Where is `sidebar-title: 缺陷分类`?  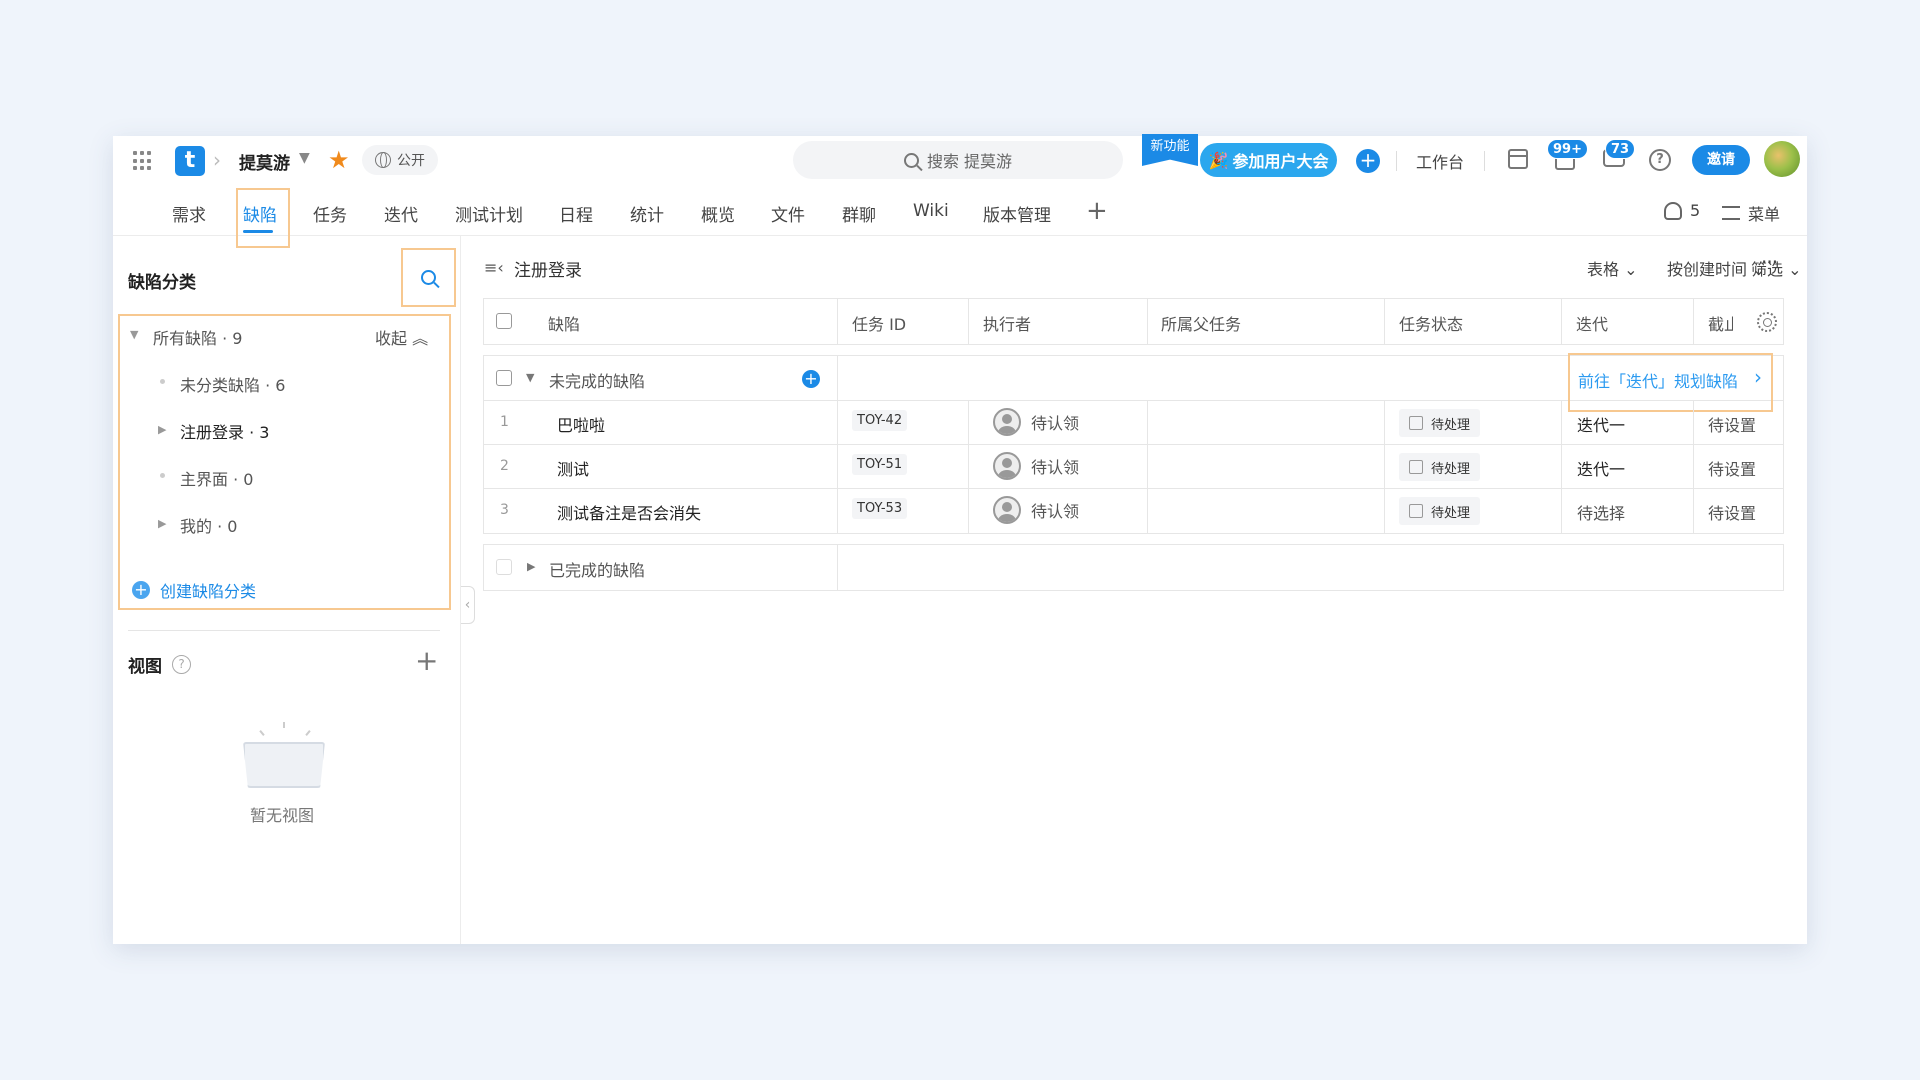
sidebar-title: 缺陷分类 is located at coordinates (162, 283).